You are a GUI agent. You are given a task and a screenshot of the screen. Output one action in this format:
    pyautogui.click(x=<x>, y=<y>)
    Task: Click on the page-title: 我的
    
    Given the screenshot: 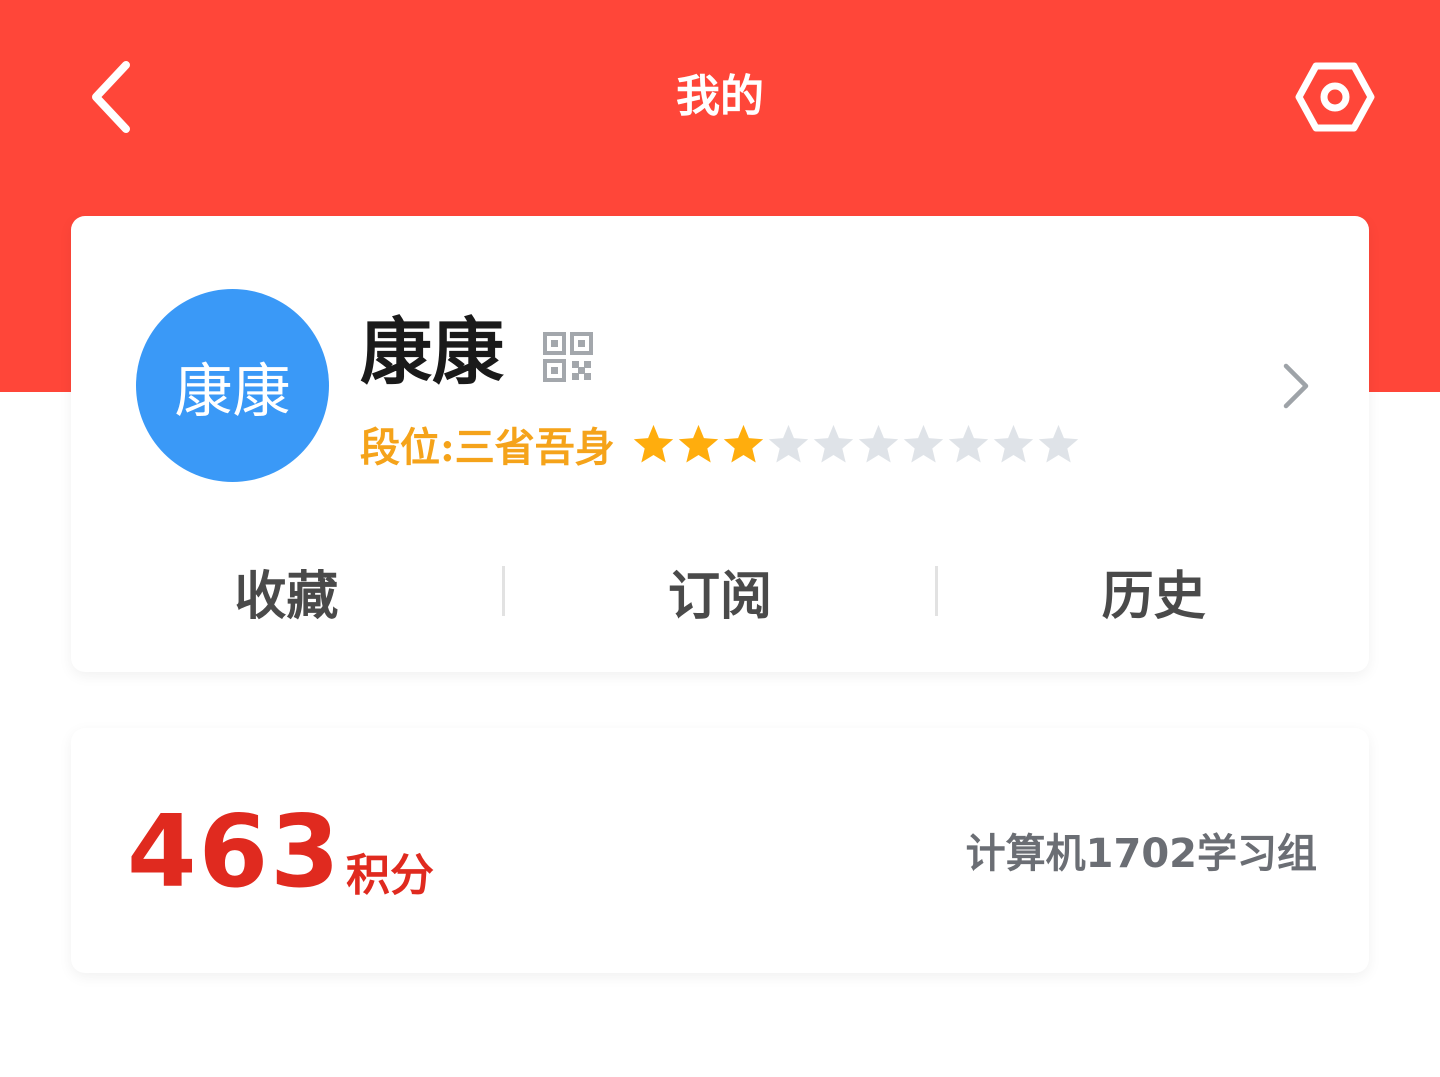 What is the action you would take?
    pyautogui.click(x=720, y=96)
    